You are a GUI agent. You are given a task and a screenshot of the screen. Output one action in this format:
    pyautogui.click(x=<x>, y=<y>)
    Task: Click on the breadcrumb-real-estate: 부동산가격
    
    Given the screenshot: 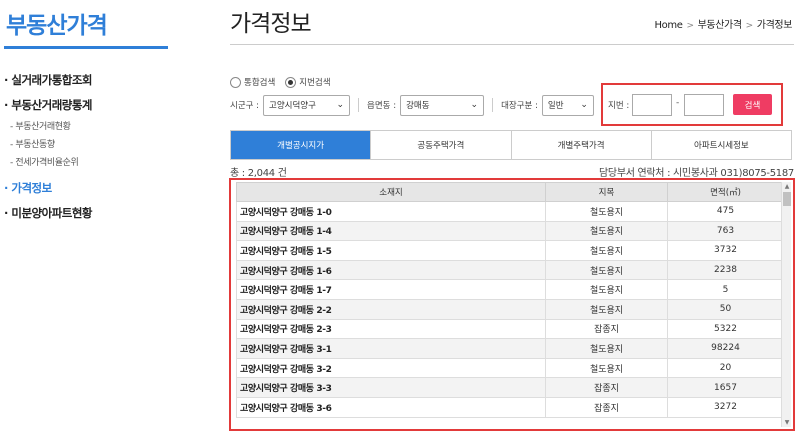 What is the action you would take?
    pyautogui.click(x=720, y=25)
    